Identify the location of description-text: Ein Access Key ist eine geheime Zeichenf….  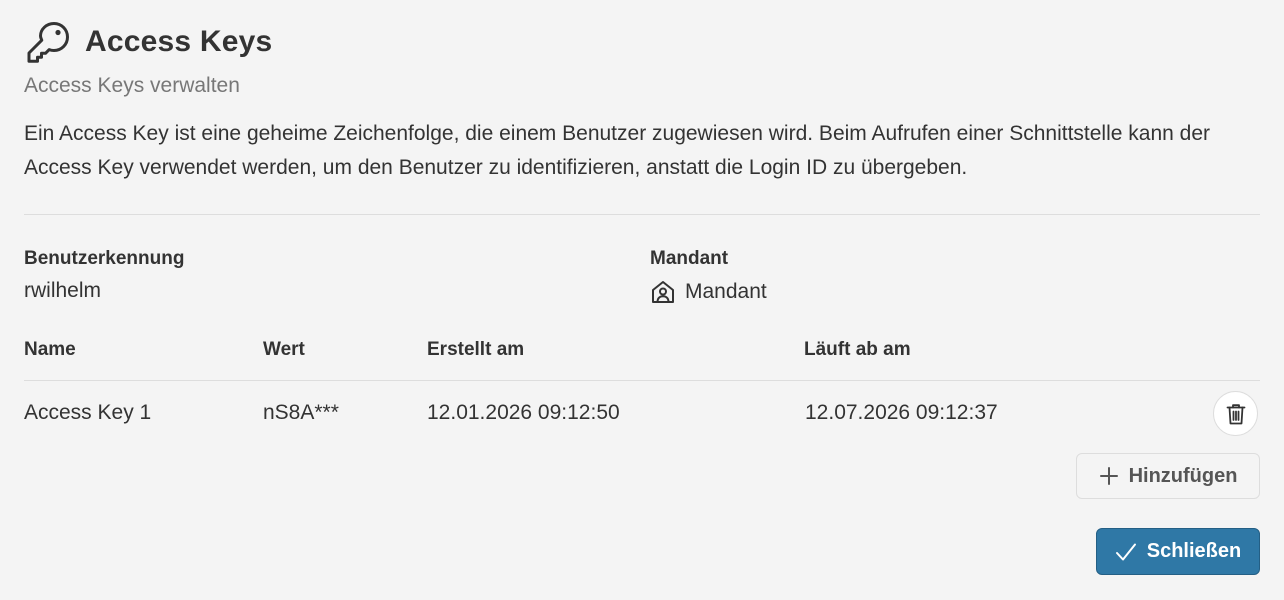
(617, 150).